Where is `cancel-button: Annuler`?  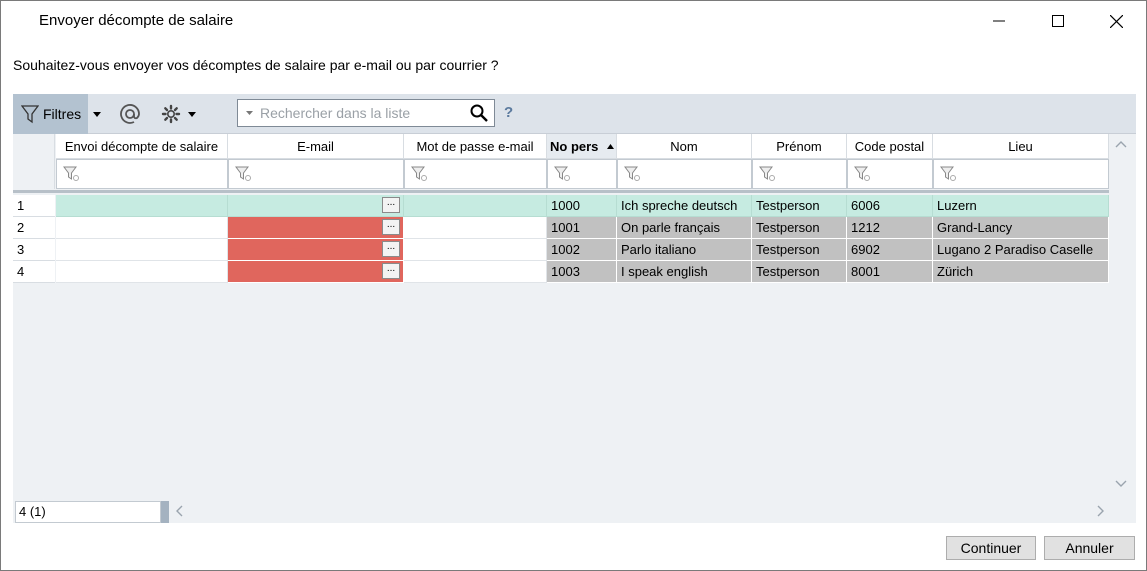 cancel-button: Annuler is located at coordinates (1089, 548).